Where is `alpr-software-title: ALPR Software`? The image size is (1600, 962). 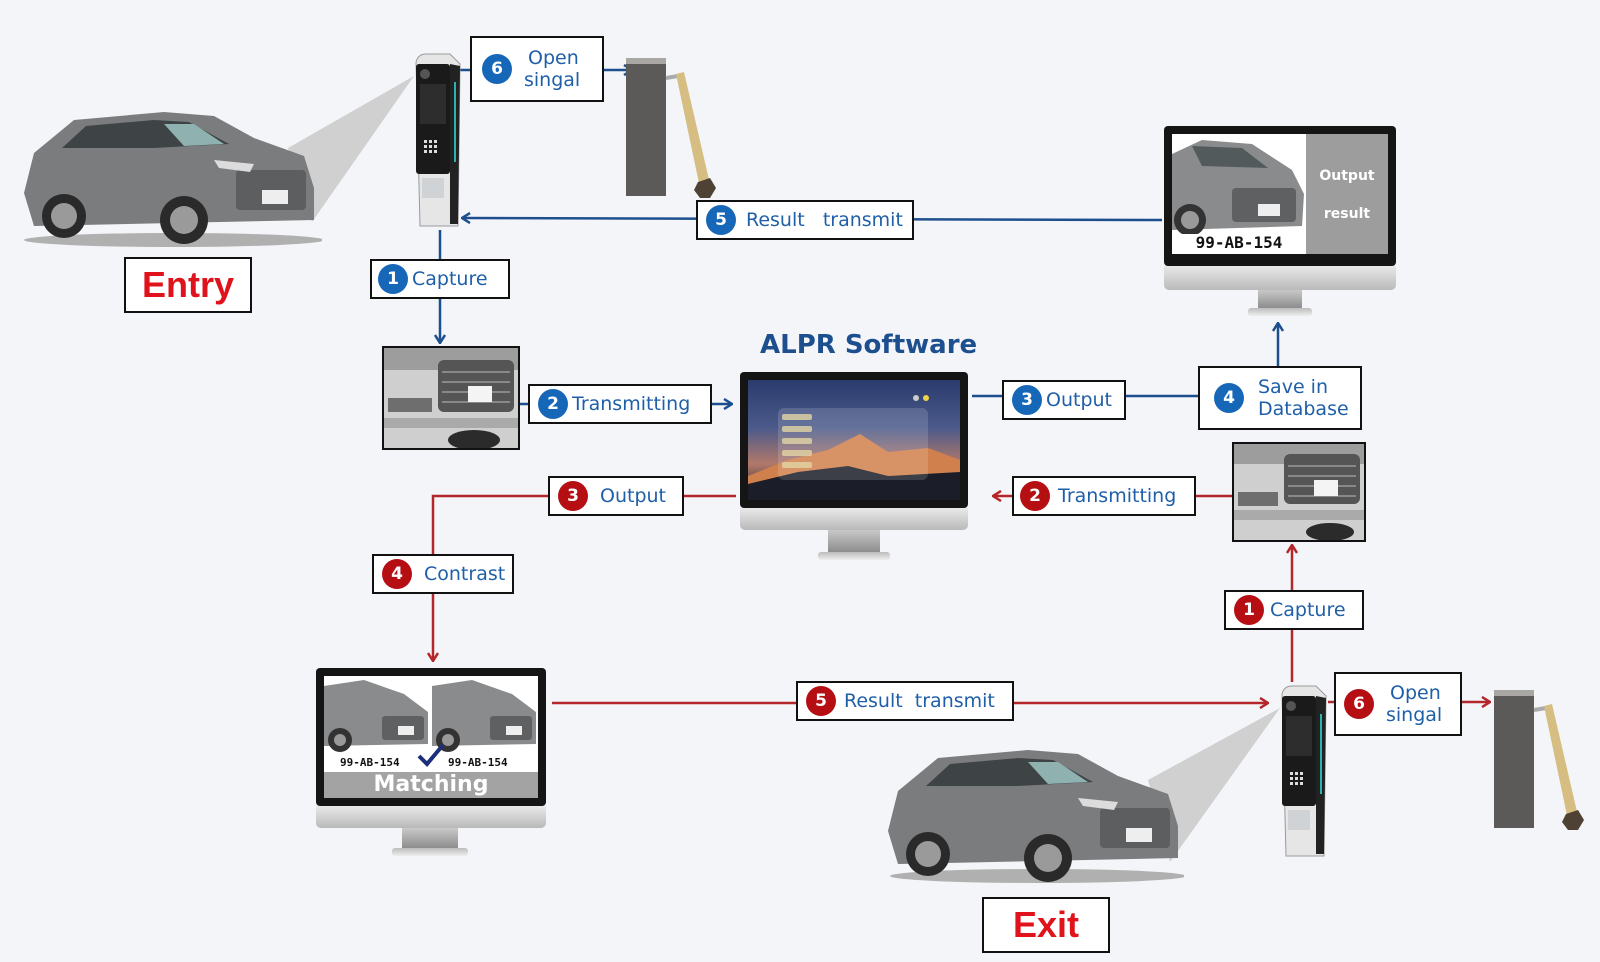 alpr-software-title: ALPR Software is located at coordinates (869, 345).